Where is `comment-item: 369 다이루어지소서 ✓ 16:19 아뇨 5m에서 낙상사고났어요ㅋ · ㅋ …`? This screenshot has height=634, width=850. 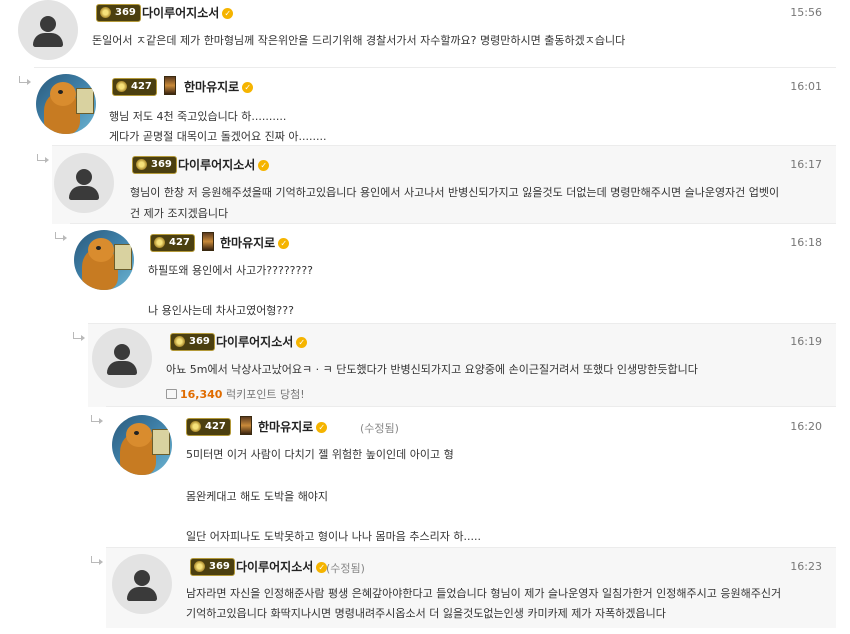
comment-item: 369 다이루어지소서 ✓ 16:19 아뇨 5m에서 낙상사고났어요ㅋ · ㅋ … is located at coordinates (462, 365).